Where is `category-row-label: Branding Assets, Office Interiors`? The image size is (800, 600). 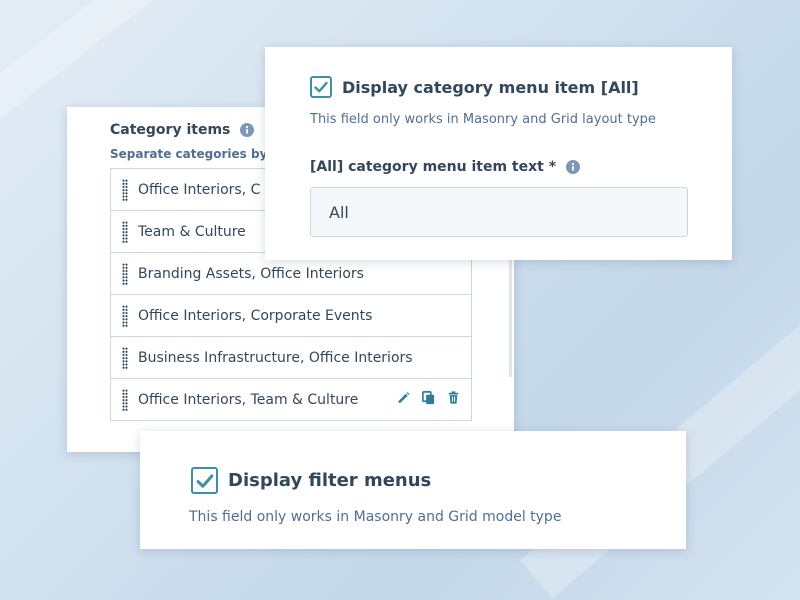 category-row-label: Branding Assets, Office Interiors is located at coordinates (251, 273).